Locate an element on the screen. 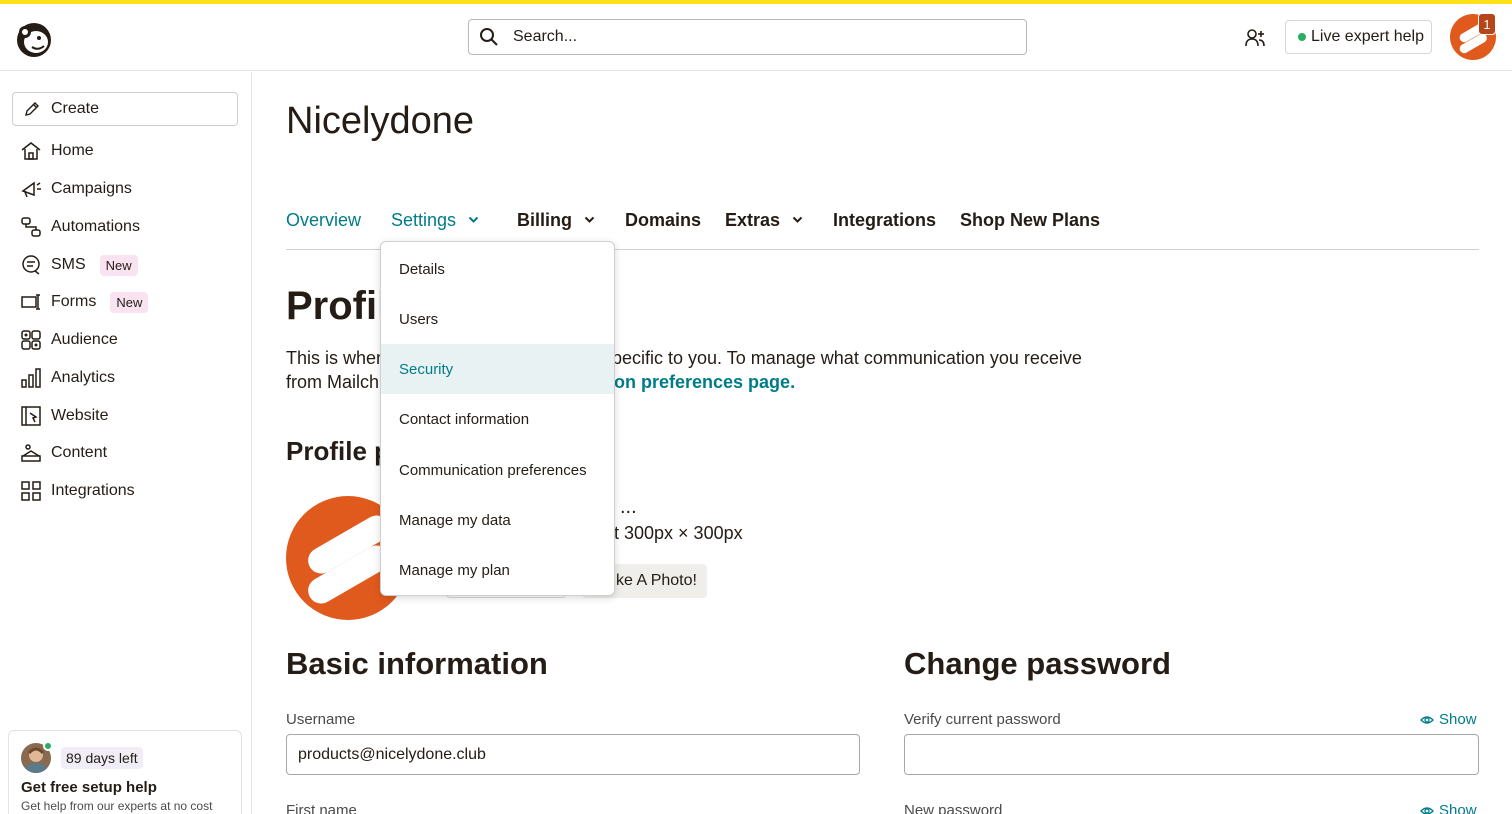 The image size is (1512, 814). live-help-label: Live expert help is located at coordinates (1367, 36).